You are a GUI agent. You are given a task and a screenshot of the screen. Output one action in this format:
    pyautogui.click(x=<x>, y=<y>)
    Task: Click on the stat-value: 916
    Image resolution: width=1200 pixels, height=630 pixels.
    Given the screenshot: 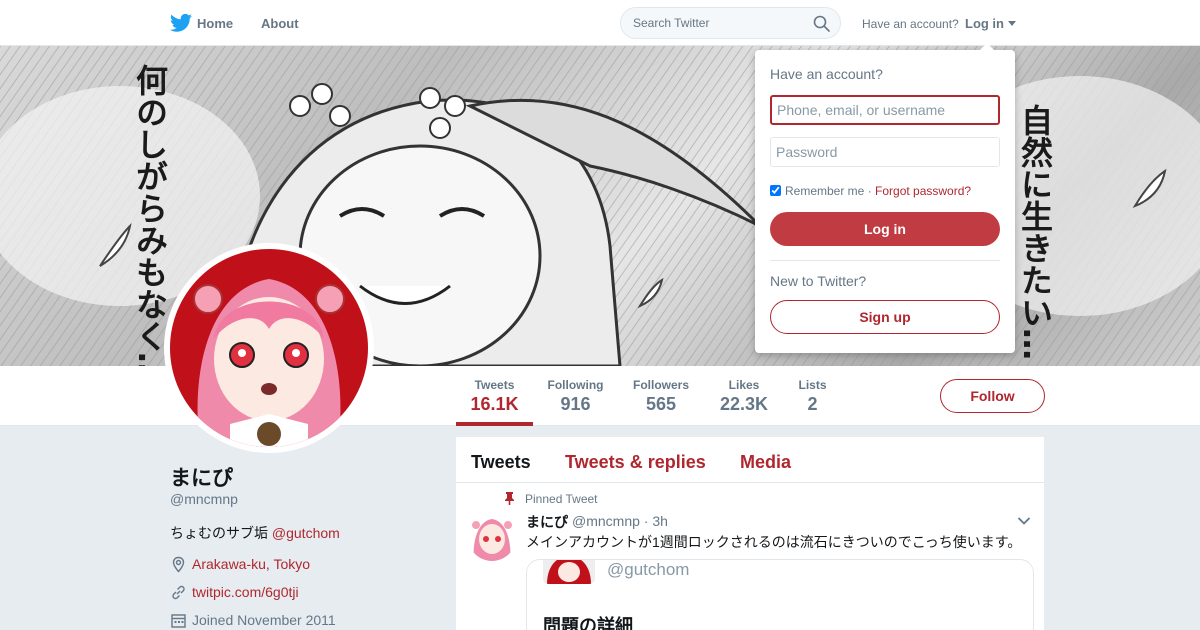 What is the action you would take?
    pyautogui.click(x=575, y=404)
    